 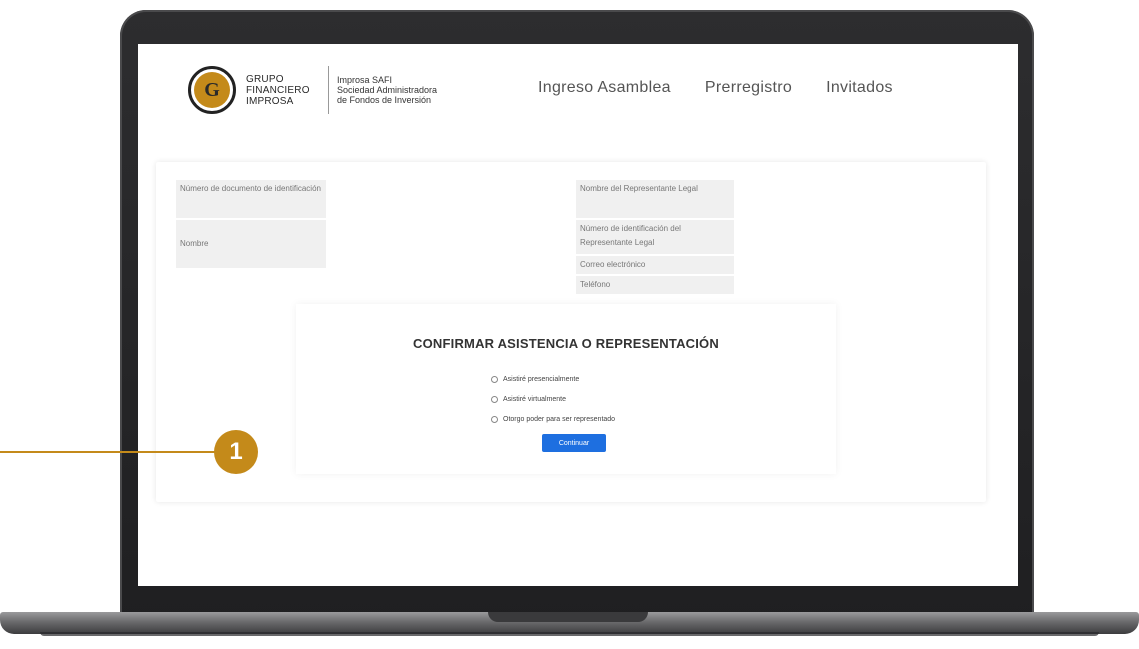 I want to click on option-presencial-label: Asistiré presencialmente, so click(x=541, y=379).